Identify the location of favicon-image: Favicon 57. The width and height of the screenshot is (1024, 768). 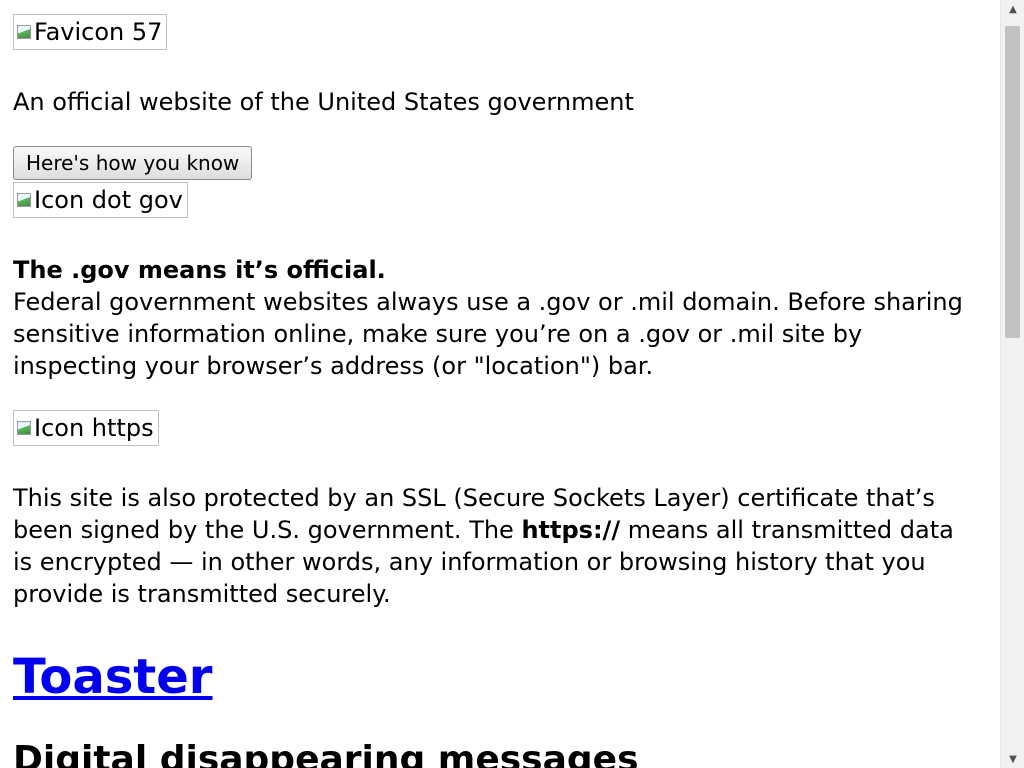
(90, 32).